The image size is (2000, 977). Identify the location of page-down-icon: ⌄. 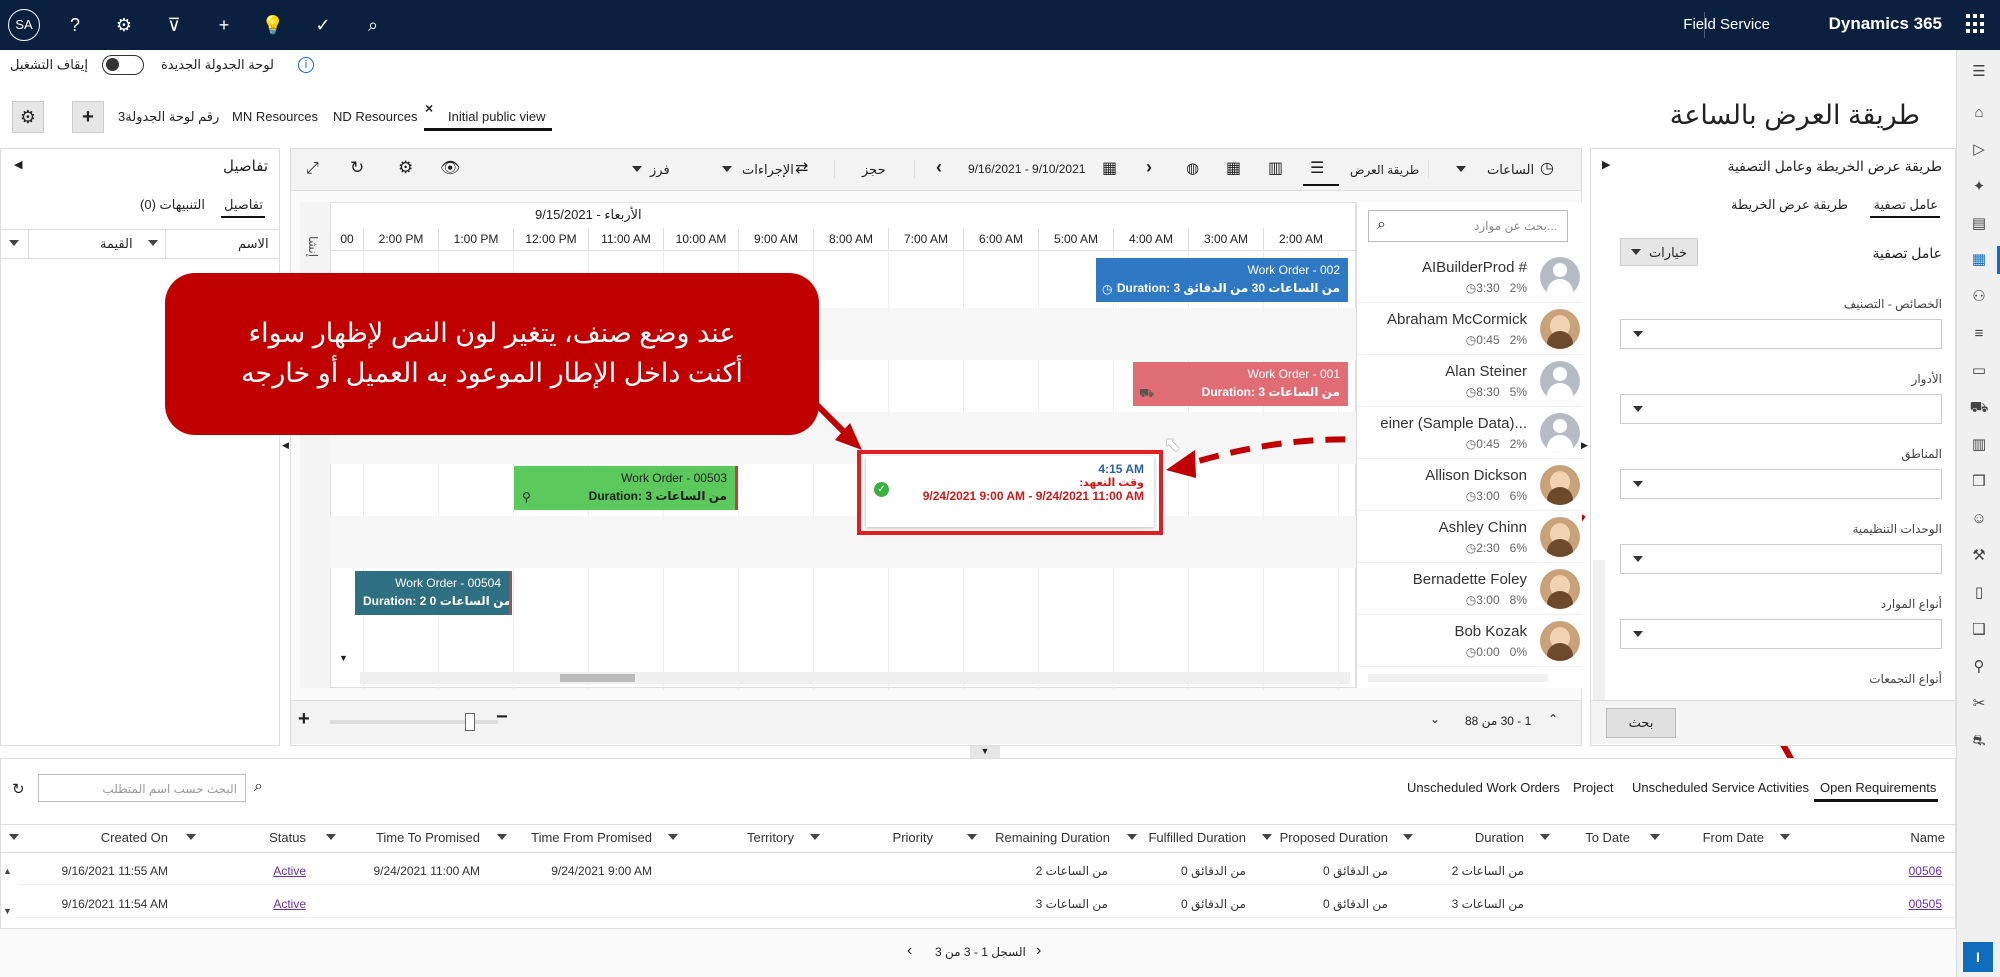
(1435, 719).